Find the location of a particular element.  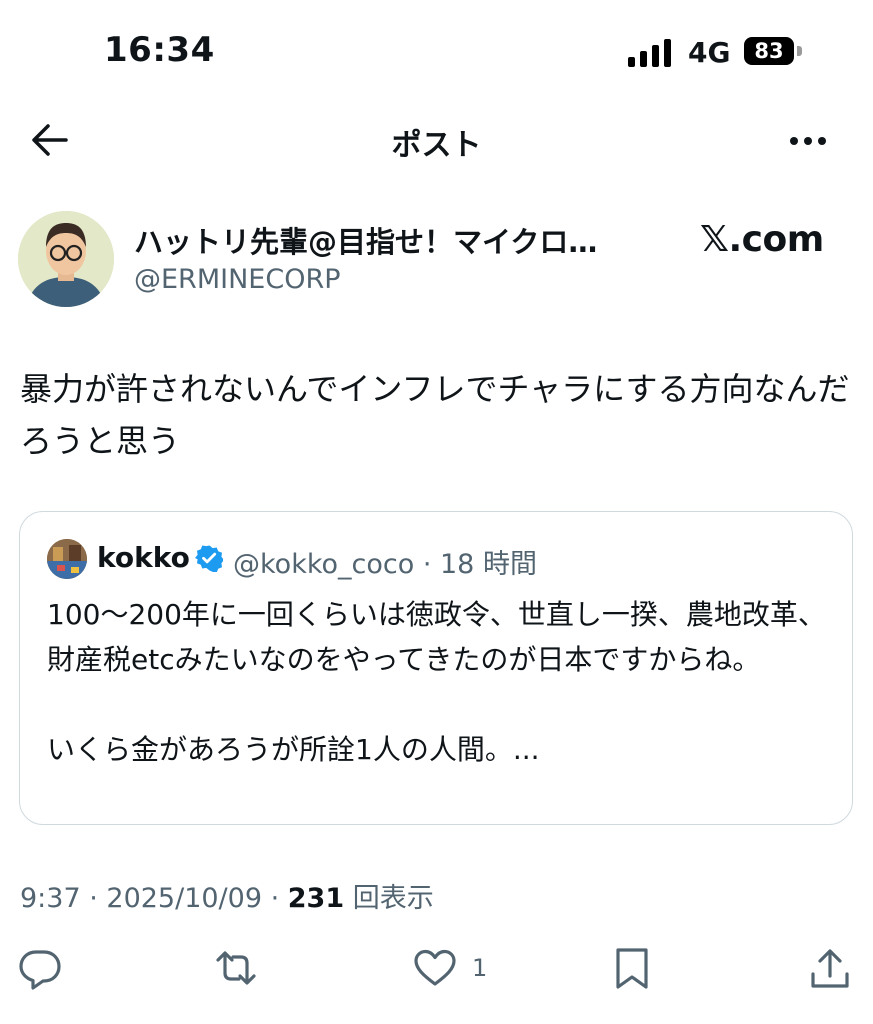

network-label: 4G is located at coordinates (709, 52).